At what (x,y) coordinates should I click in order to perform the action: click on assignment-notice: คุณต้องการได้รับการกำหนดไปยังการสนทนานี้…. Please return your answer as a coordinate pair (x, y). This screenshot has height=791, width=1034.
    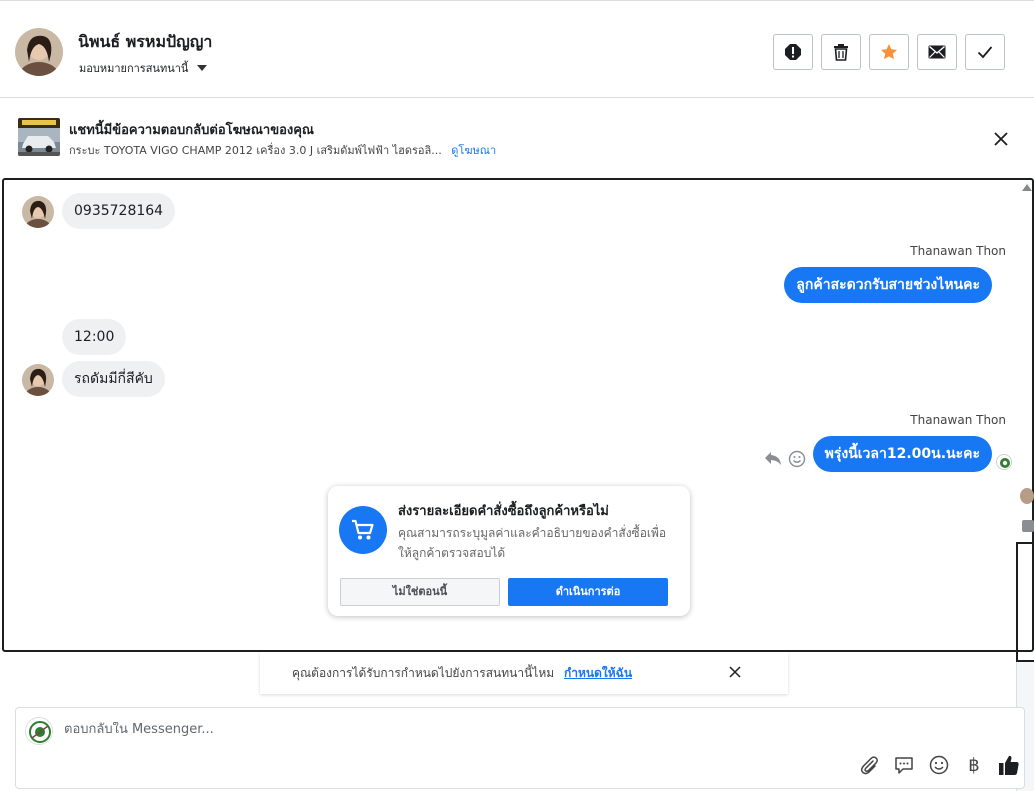
    Looking at the image, I should click on (524, 673).